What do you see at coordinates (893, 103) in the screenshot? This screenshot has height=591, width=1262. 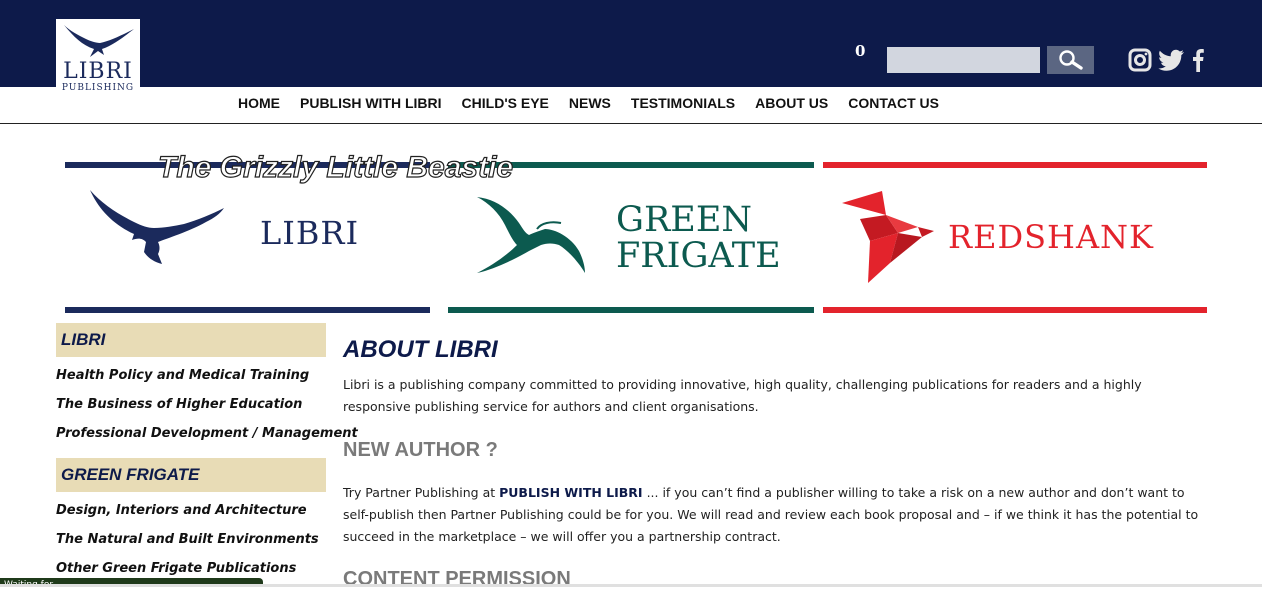 I see `nav-contact-us: CONTACT US` at bounding box center [893, 103].